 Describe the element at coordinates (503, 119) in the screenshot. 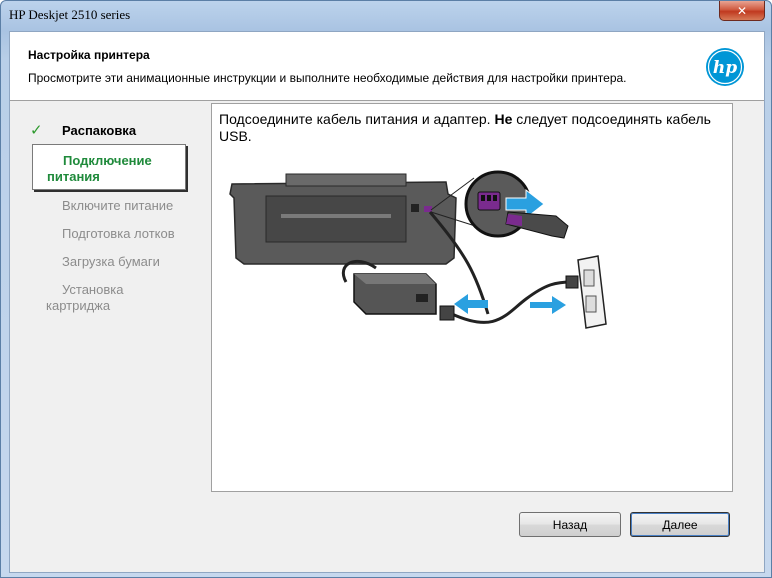

I see `instruction-emphasis: Не` at that location.